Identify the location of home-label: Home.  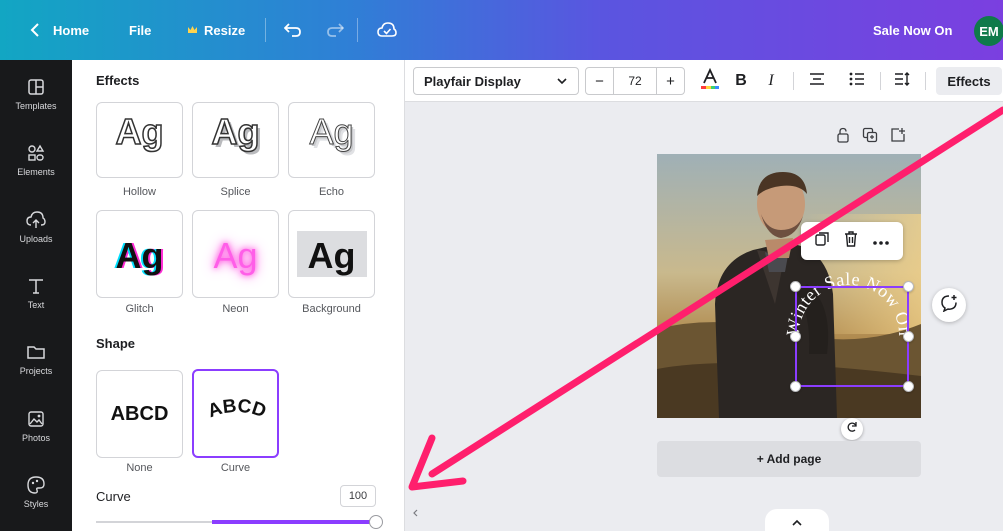
(71, 30).